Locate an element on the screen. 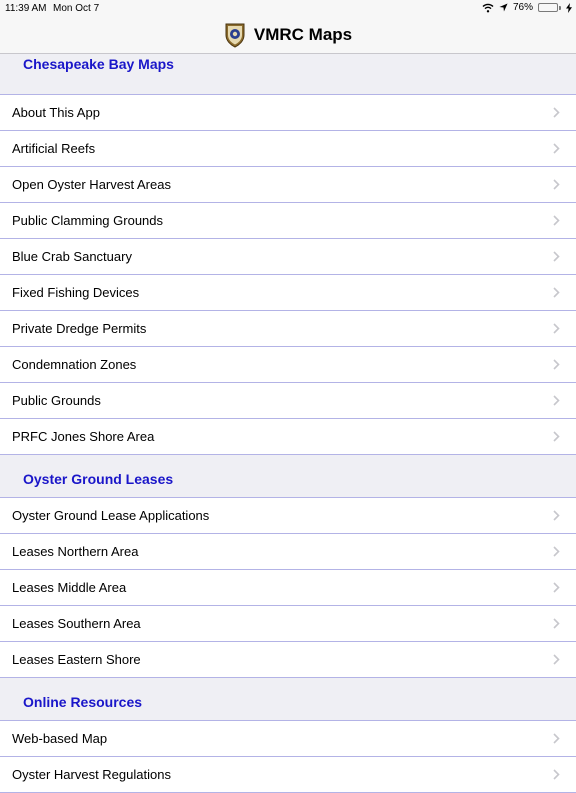 Image resolution: width=576 pixels, height=793 pixels. list-item: Leases Southern Area is located at coordinates (288, 624).